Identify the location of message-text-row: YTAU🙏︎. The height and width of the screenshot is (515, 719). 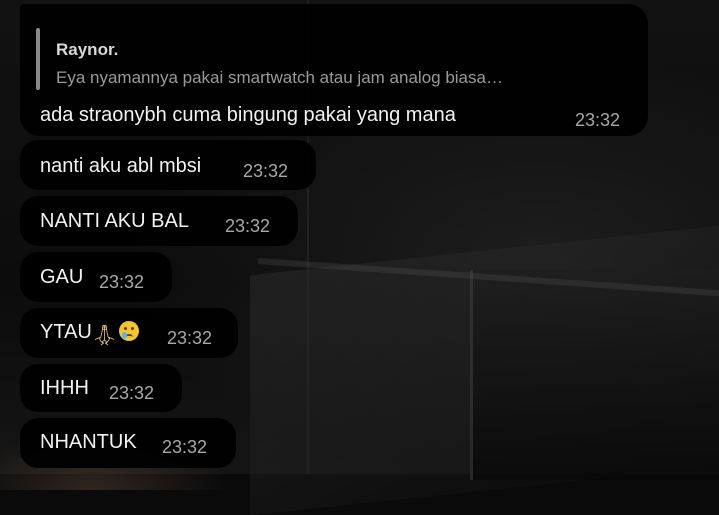
(90, 334).